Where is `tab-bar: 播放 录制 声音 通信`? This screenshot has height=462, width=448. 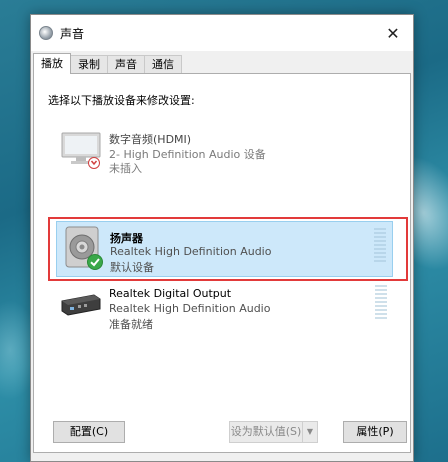
tab-bar: 播放 录制 声音 通信 is located at coordinates (106, 63).